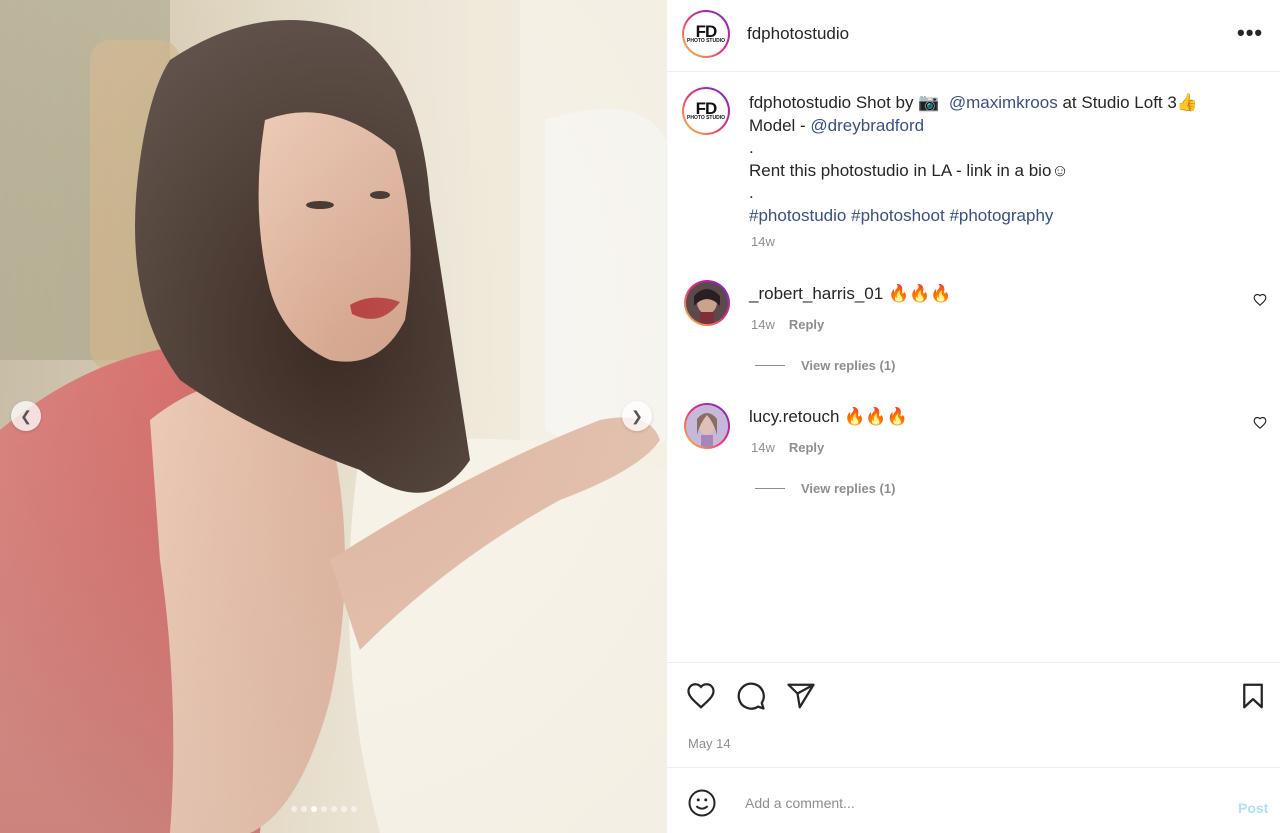  What do you see at coordinates (1001, 215) in the screenshot?
I see `hashtag-link: #photography` at bounding box center [1001, 215].